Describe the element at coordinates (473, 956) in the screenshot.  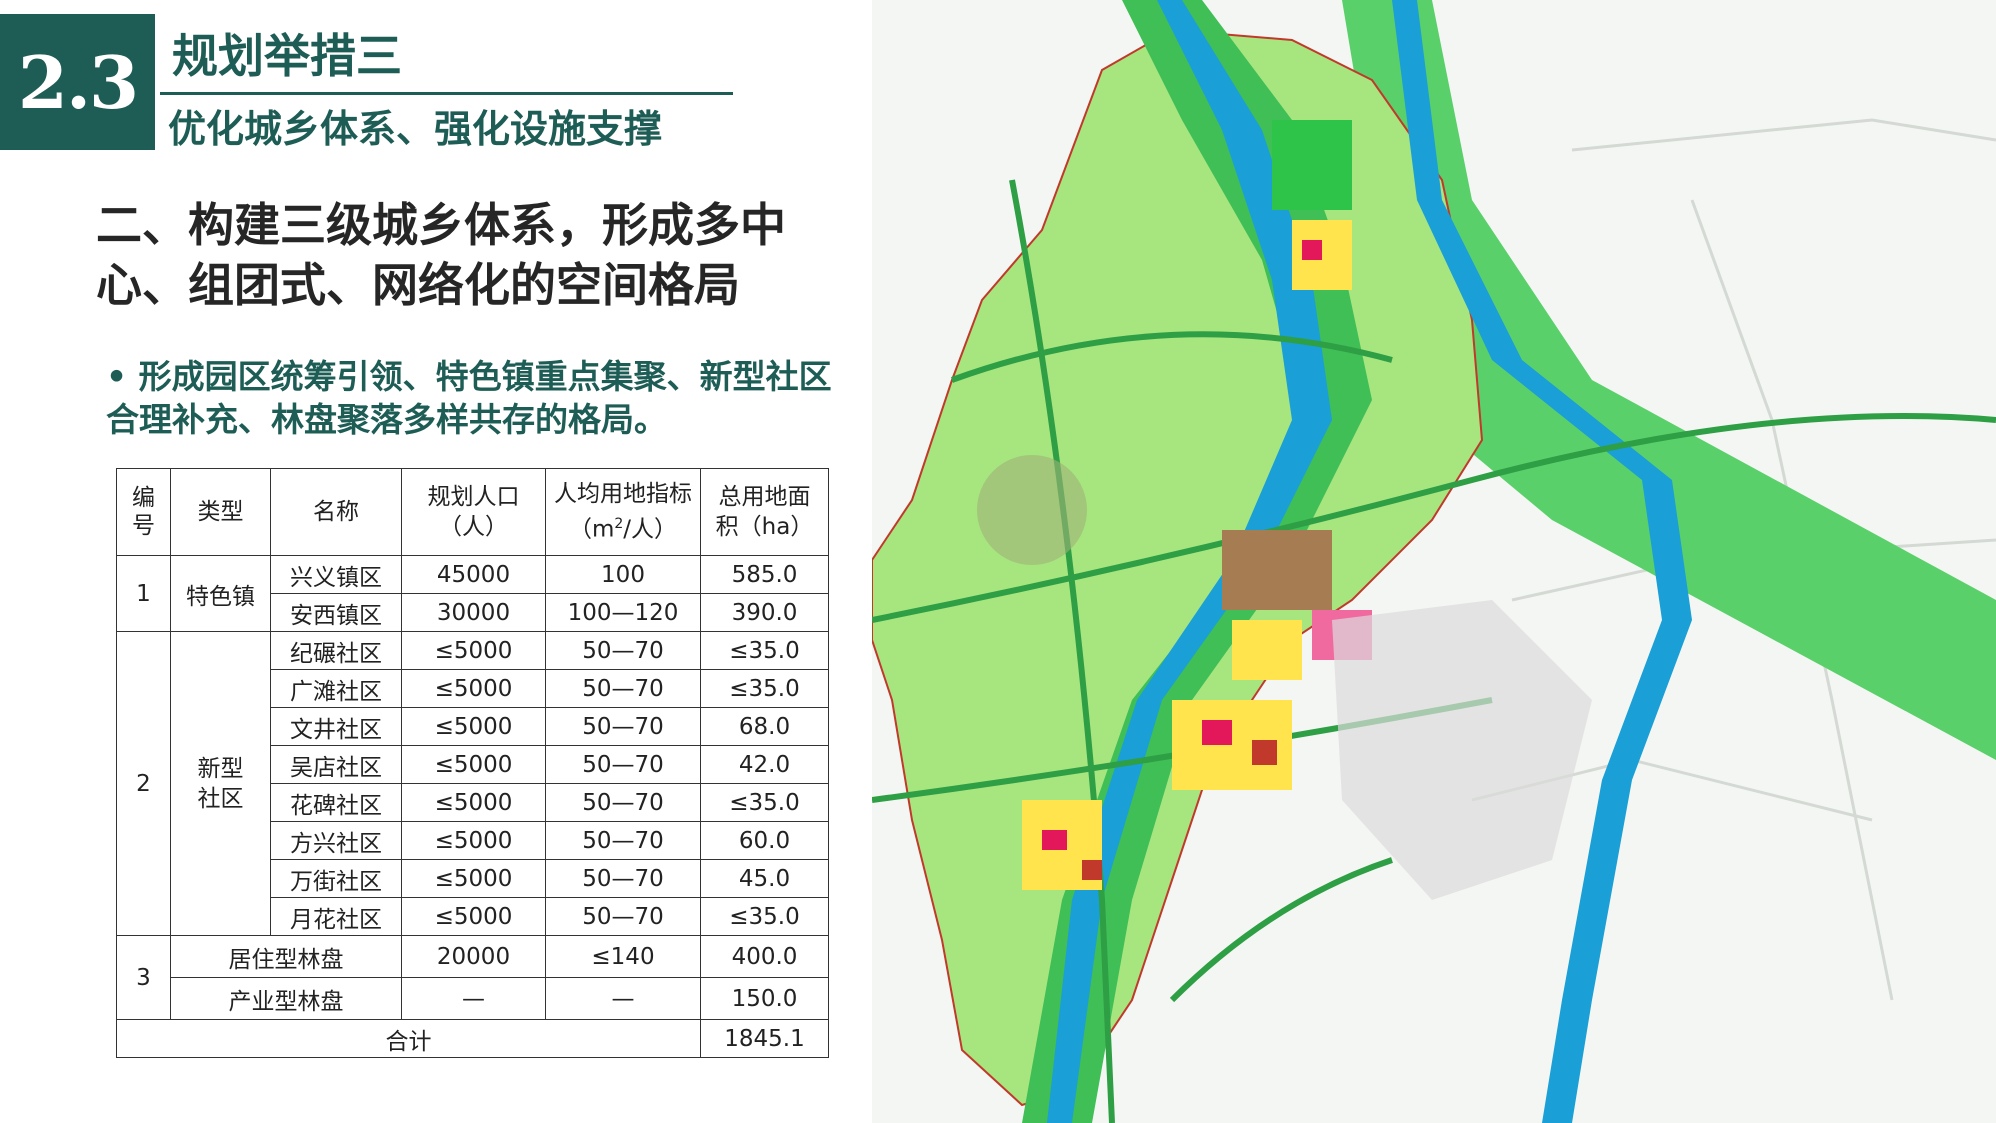
I see `cell-pop: 20000` at that location.